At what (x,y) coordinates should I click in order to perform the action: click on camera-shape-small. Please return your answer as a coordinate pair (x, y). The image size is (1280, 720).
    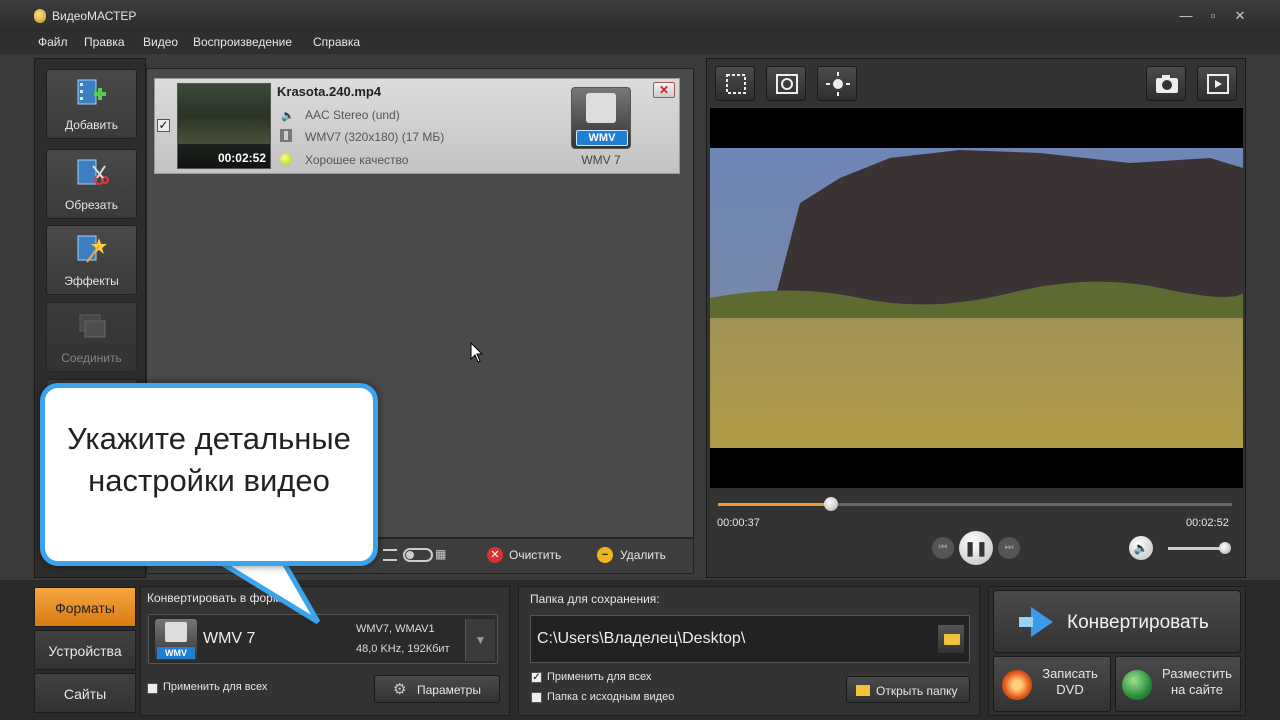
    Looking at the image, I should click on (176, 632).